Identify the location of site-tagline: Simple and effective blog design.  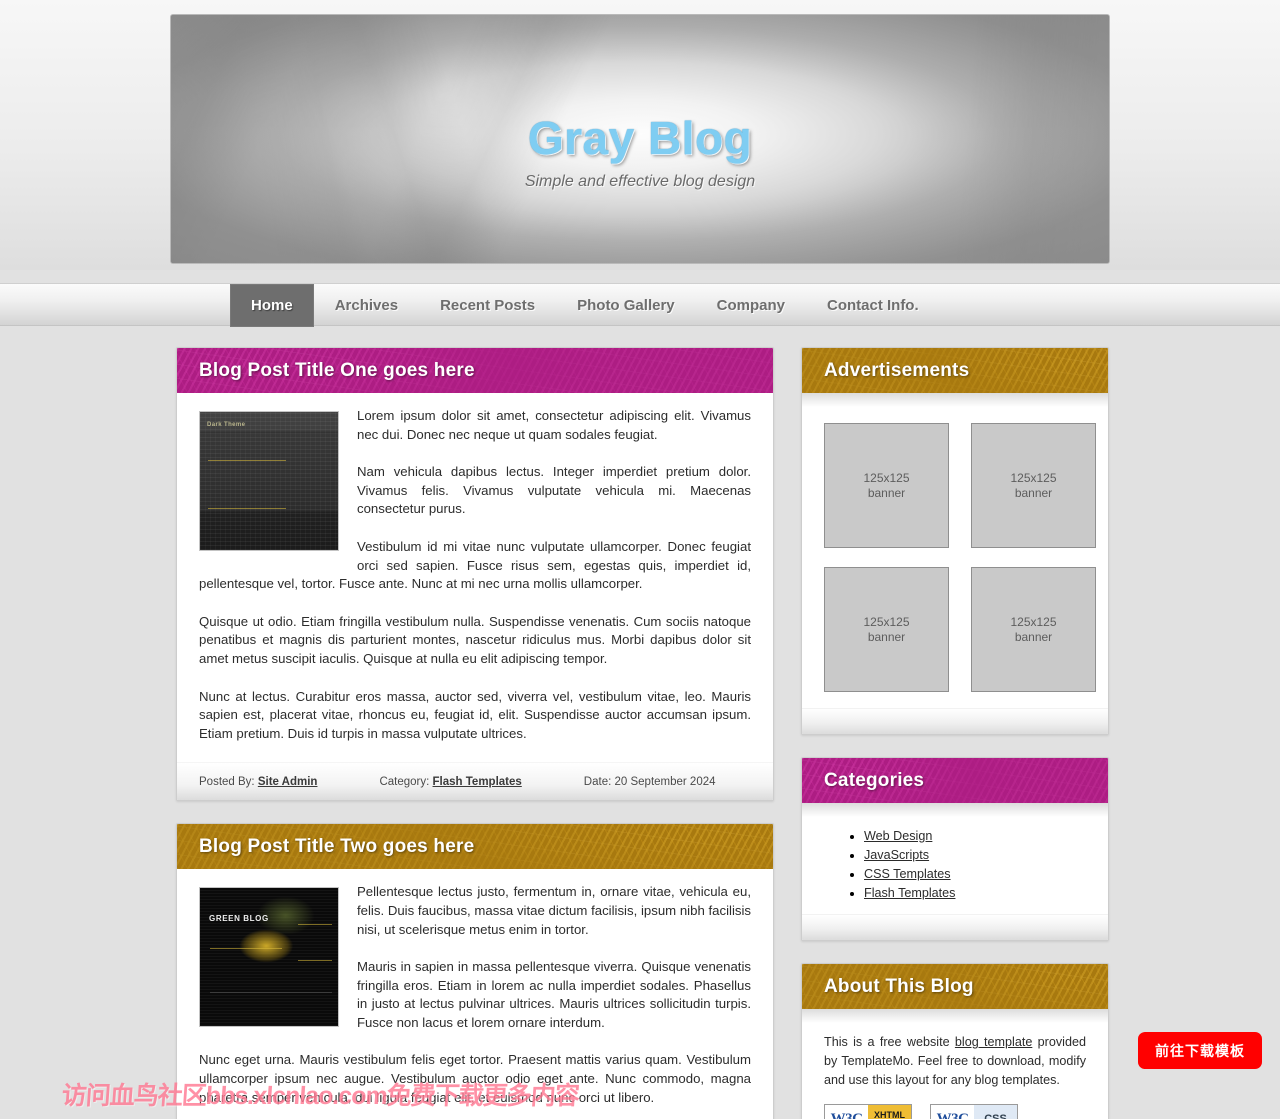
(640, 181).